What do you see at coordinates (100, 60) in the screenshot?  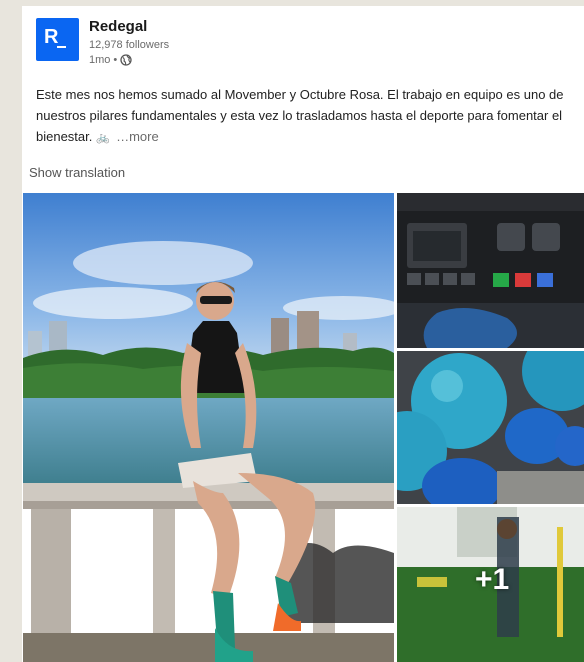 I see `post-time: 1mo` at bounding box center [100, 60].